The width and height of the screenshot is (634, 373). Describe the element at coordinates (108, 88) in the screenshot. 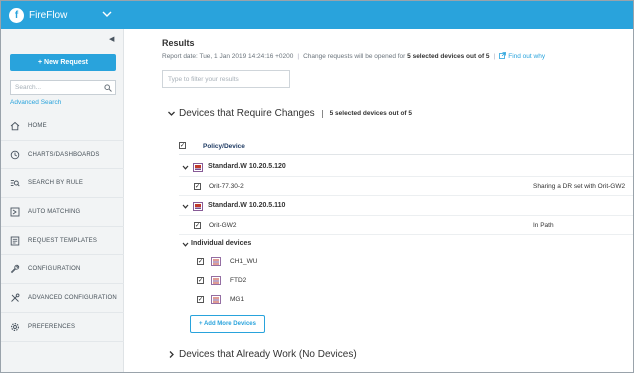

I see `search-icon` at that location.